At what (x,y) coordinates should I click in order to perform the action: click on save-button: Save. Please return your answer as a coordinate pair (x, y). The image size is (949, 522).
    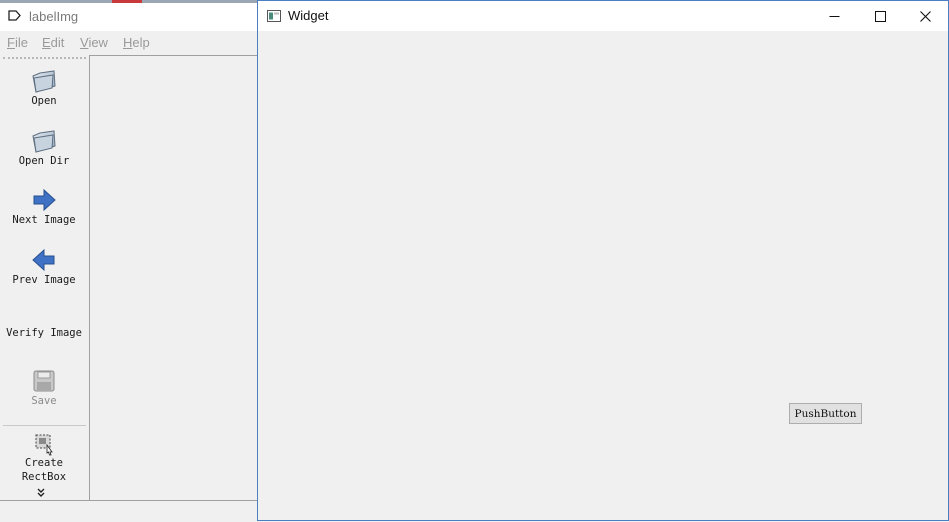
    Looking at the image, I should click on (44, 387).